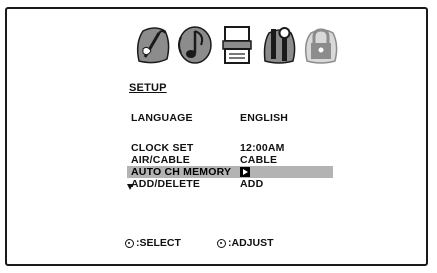  What do you see at coordinates (130, 187) in the screenshot?
I see `down-arrow-icon` at bounding box center [130, 187].